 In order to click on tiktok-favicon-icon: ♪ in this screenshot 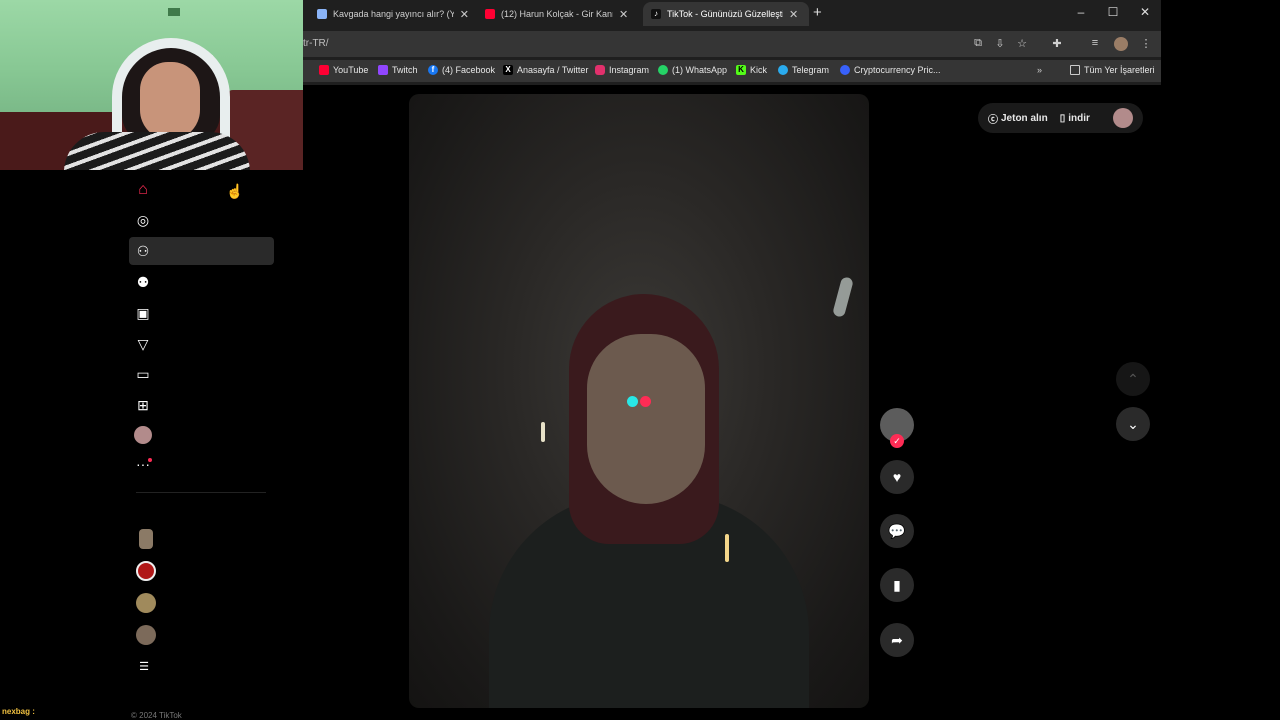, I will do `click(656, 14)`.